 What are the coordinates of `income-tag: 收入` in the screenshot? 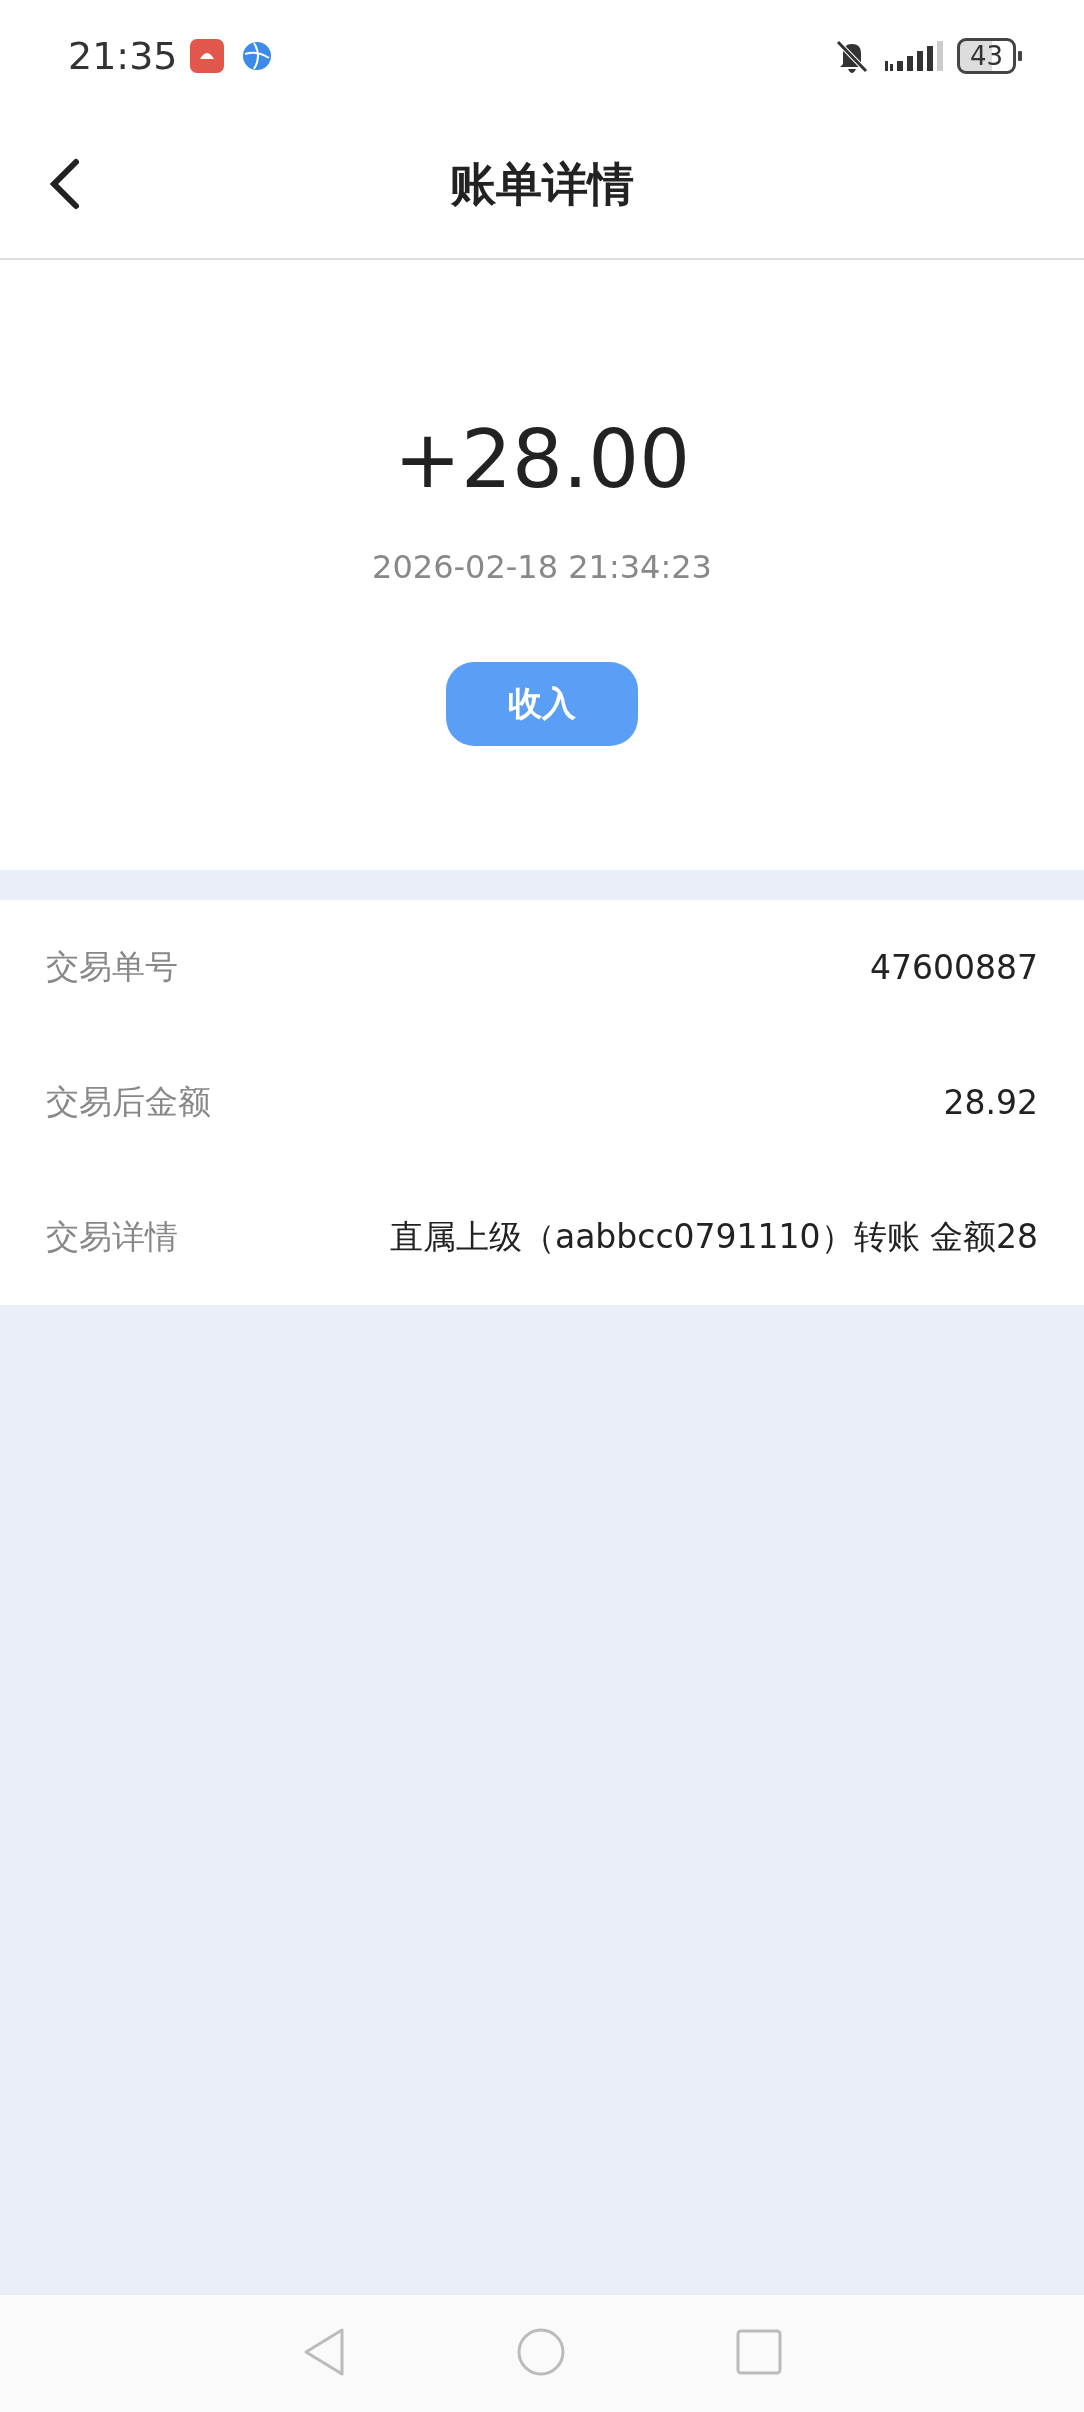 It's located at (542, 704).